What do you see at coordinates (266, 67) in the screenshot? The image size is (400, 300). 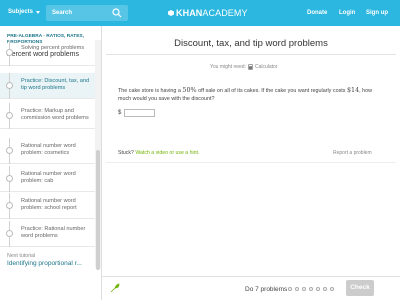 I see `calculator-link: Calculator` at bounding box center [266, 67].